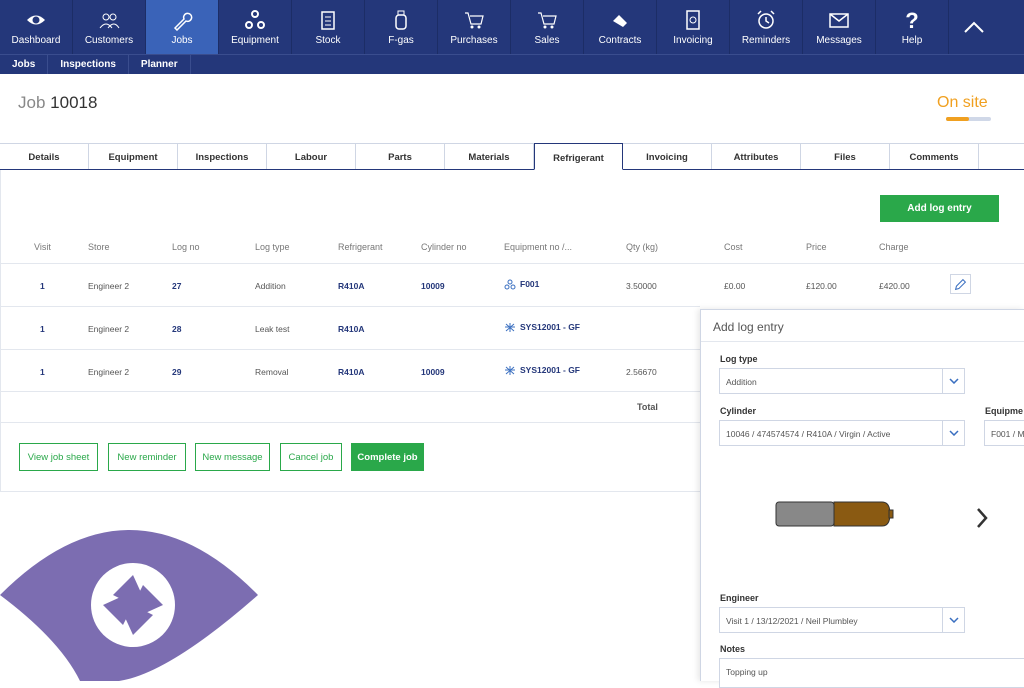 The height and width of the screenshot is (688, 1024). What do you see at coordinates (36, 40) in the screenshot?
I see `nav-label: Dashboard` at bounding box center [36, 40].